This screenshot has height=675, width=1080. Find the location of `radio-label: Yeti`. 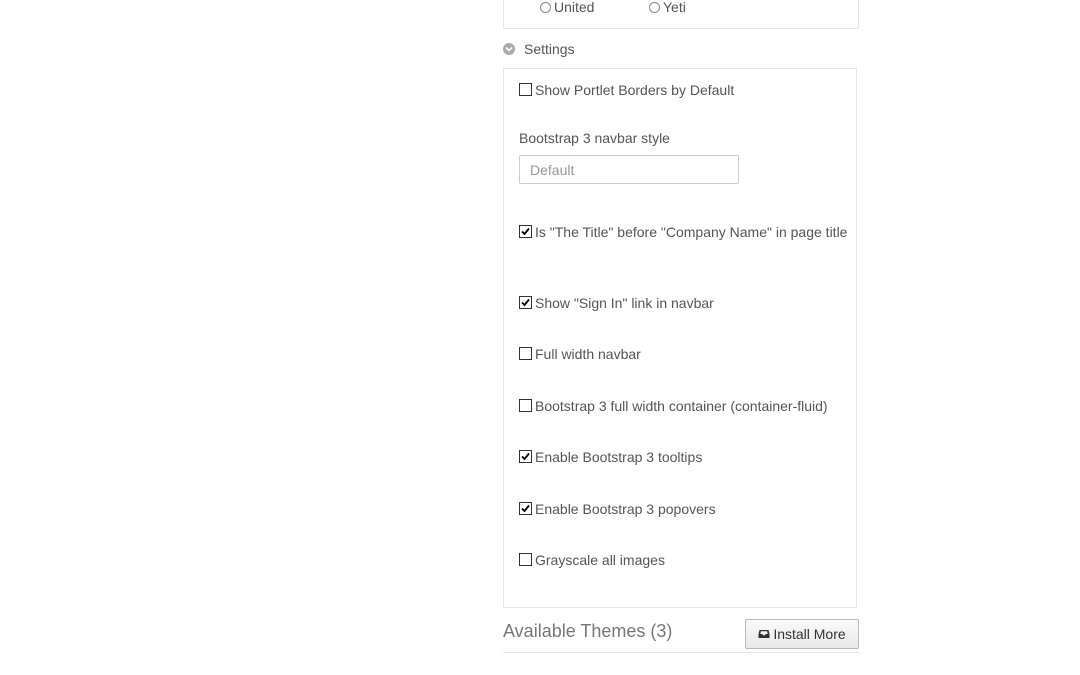

radio-label: Yeti is located at coordinates (674, 7).